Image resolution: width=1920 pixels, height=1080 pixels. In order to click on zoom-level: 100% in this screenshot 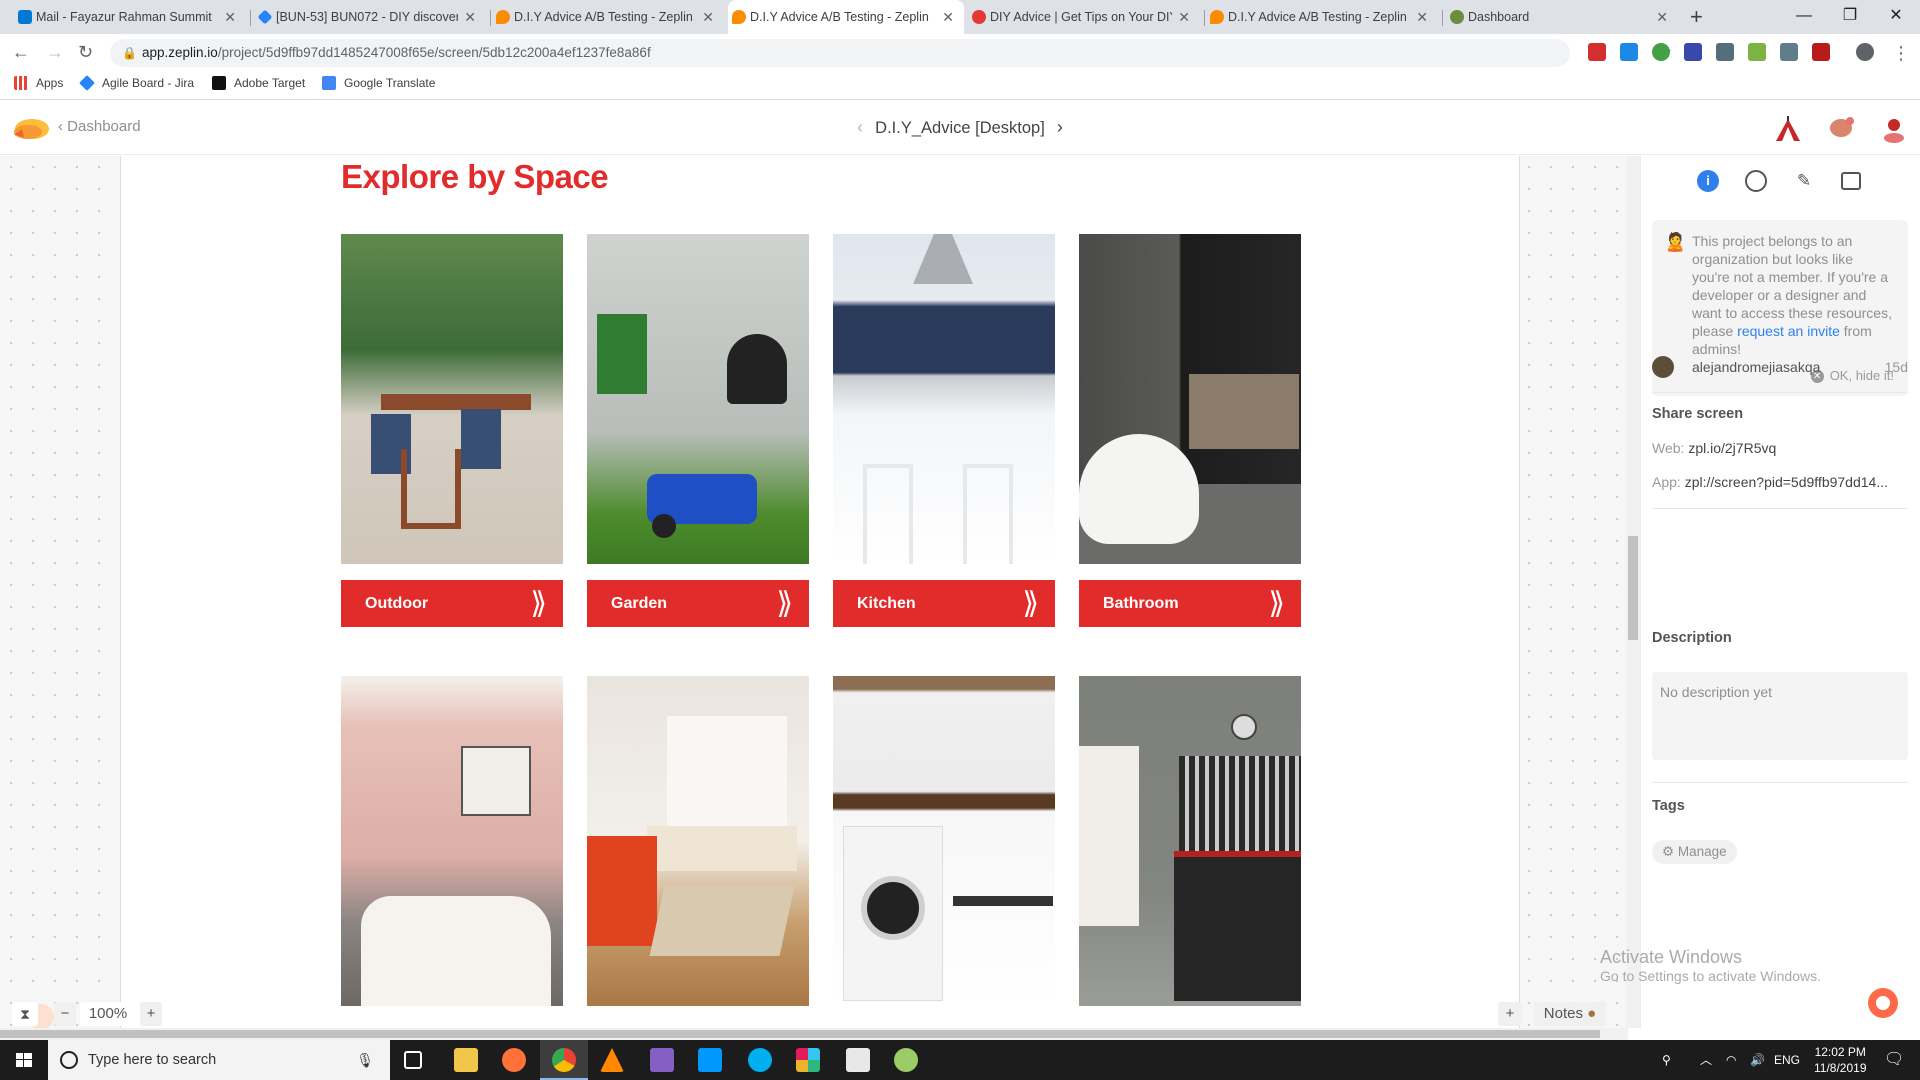, I will do `click(108, 1014)`.